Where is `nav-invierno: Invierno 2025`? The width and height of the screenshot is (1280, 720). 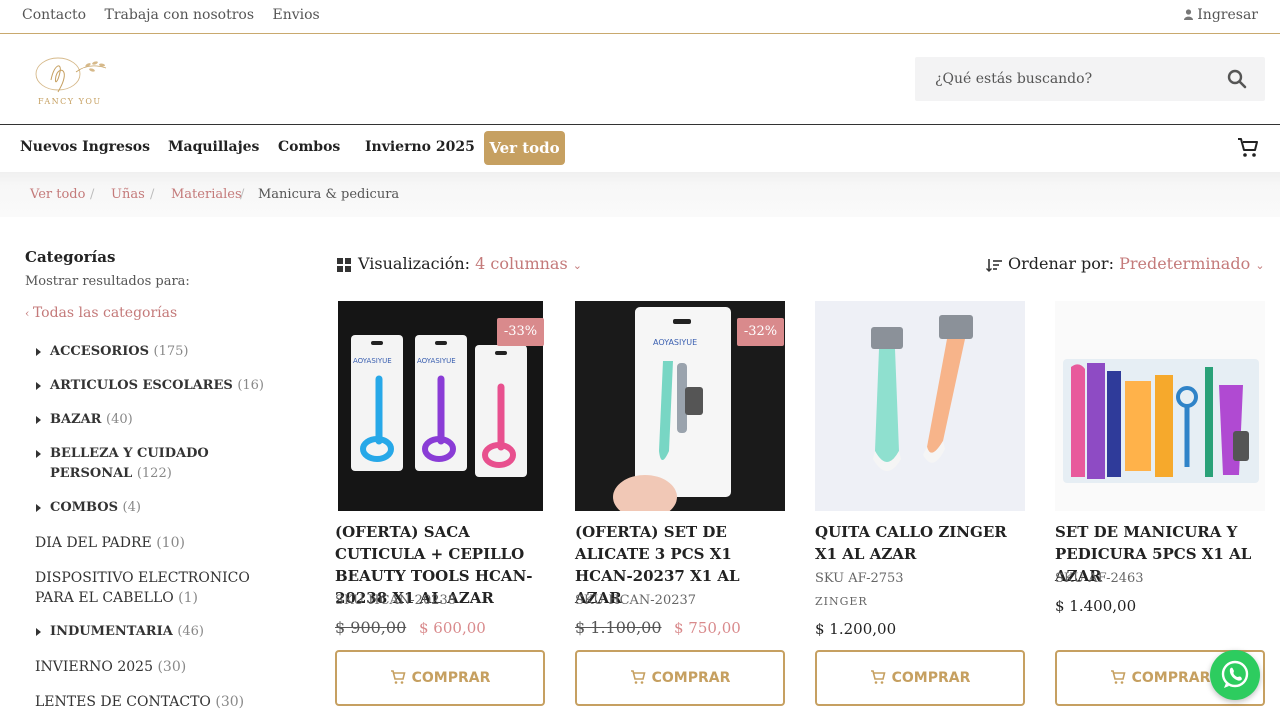 nav-invierno: Invierno 2025 is located at coordinates (420, 147).